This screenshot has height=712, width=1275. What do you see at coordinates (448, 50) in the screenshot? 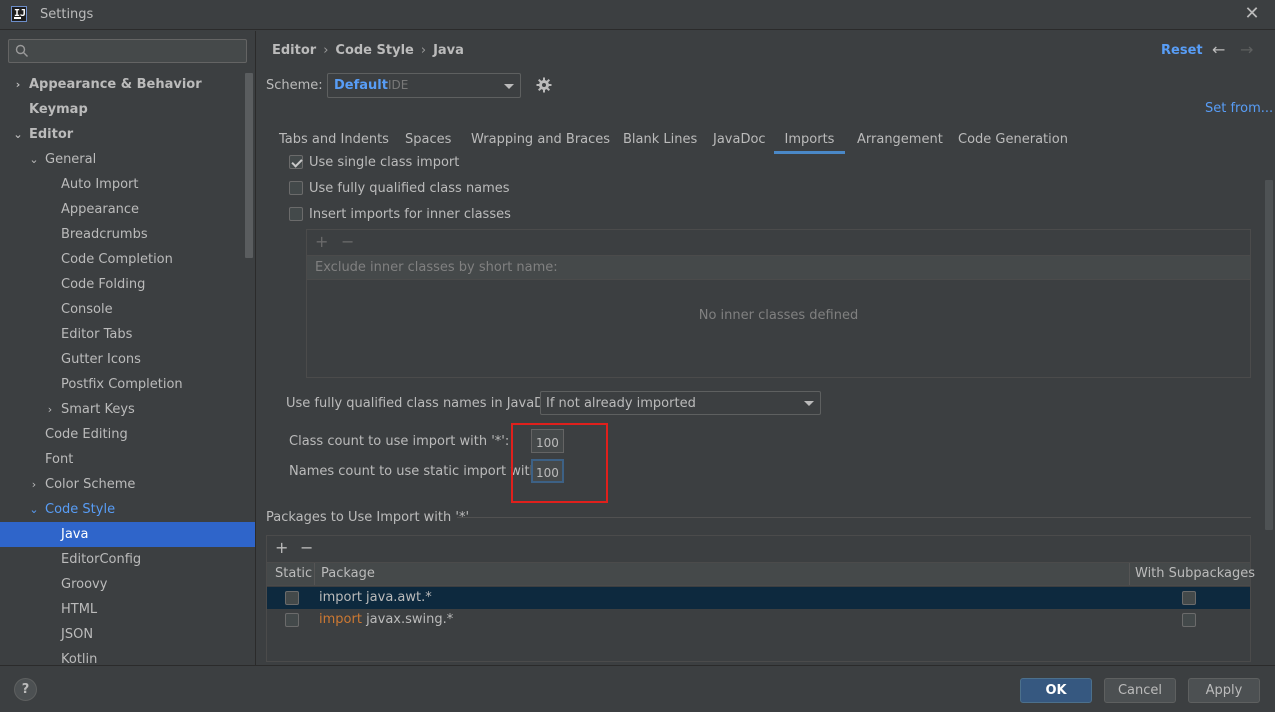
I see `breadcrumb-item: Java` at bounding box center [448, 50].